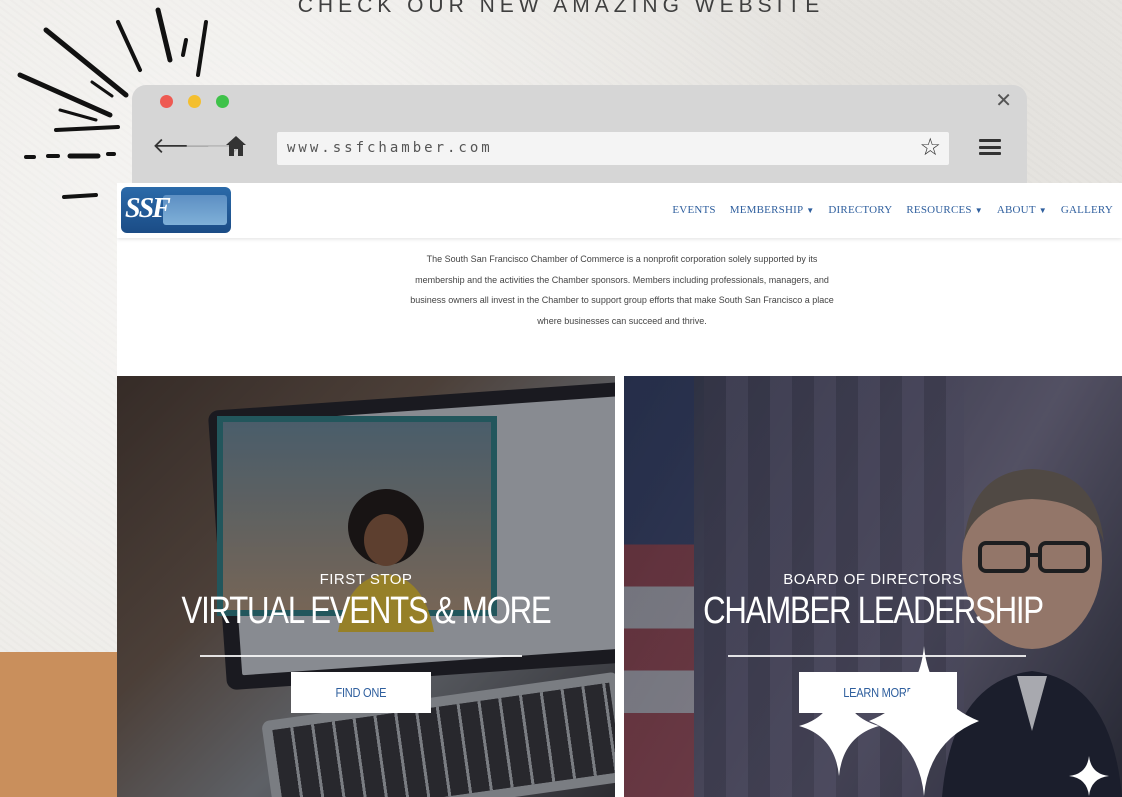 This screenshot has width=1122, height=797. What do you see at coordinates (361, 656) in the screenshot?
I see `divider` at bounding box center [361, 656].